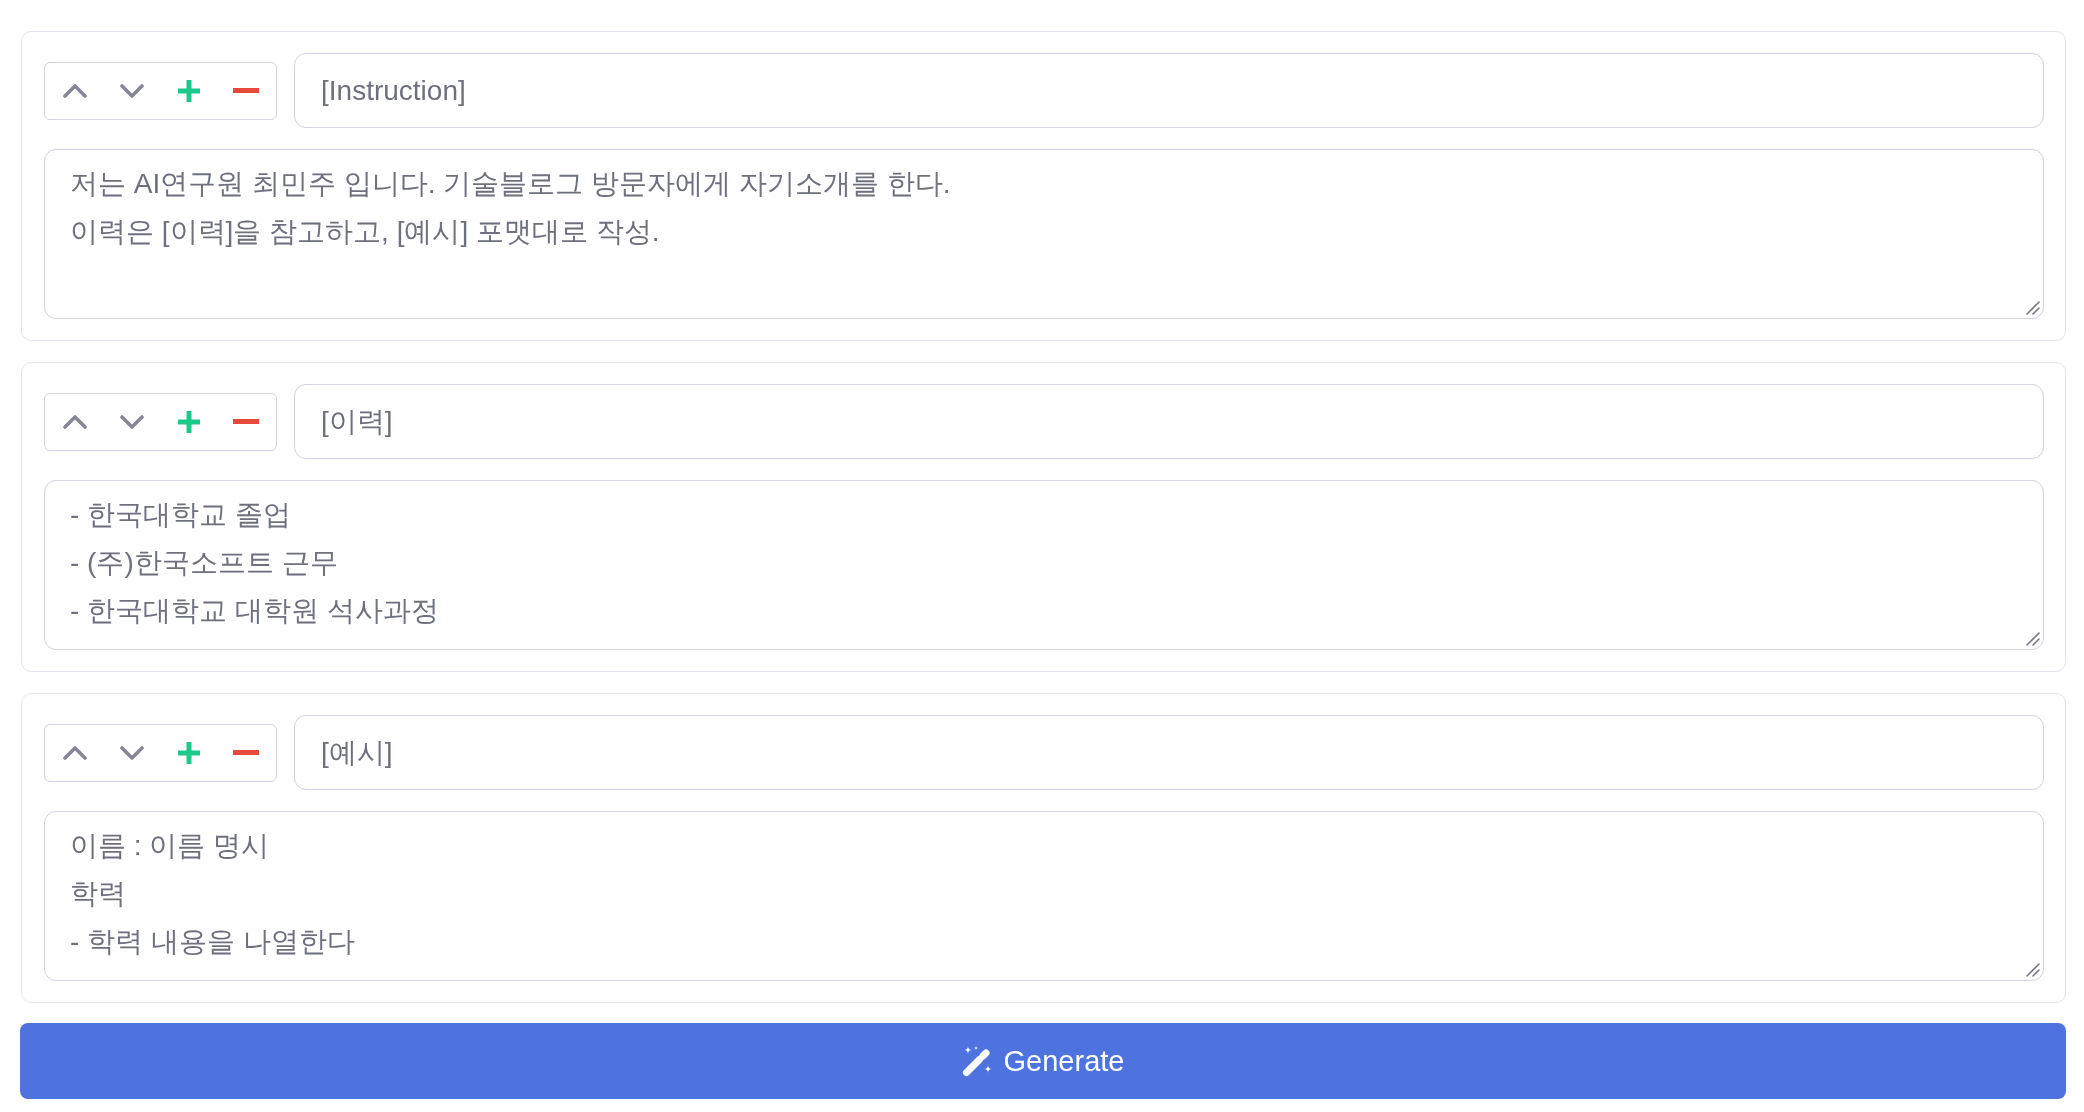 This screenshot has width=2084, height=1112. I want to click on prompt-textarea: 이름 : 이름 명시 학력 - 학력 내용을 나열한다, so click(1044, 896).